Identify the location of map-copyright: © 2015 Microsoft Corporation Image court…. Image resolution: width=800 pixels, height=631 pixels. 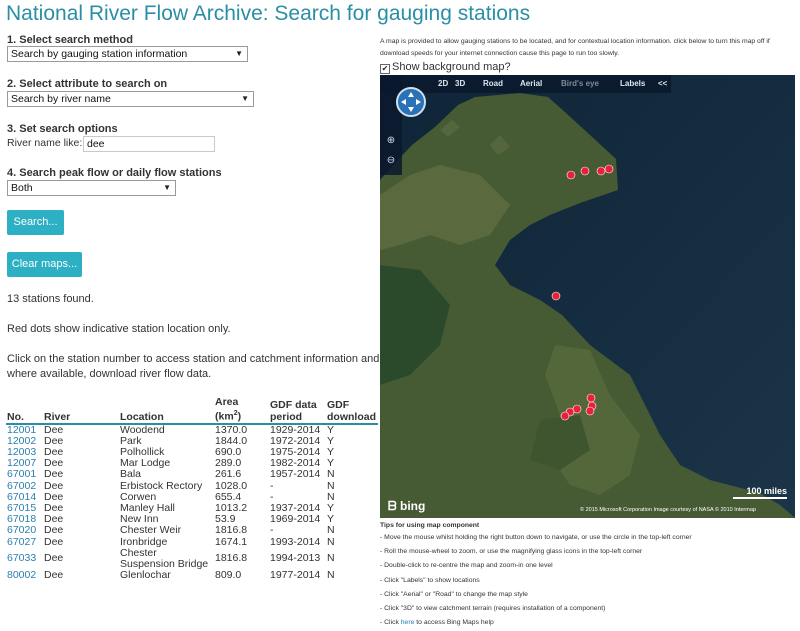
(668, 510).